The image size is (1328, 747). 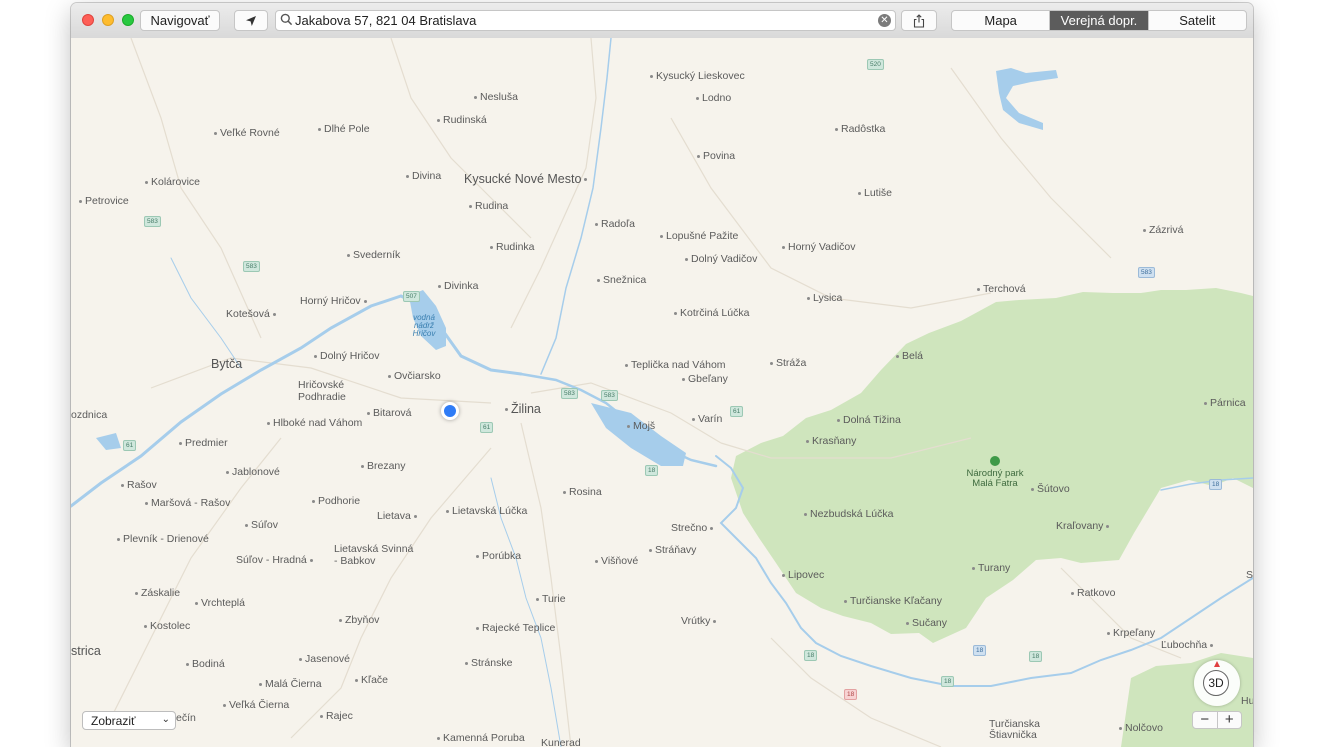 What do you see at coordinates (371, 680) in the screenshot?
I see `place-label: Kľače` at bounding box center [371, 680].